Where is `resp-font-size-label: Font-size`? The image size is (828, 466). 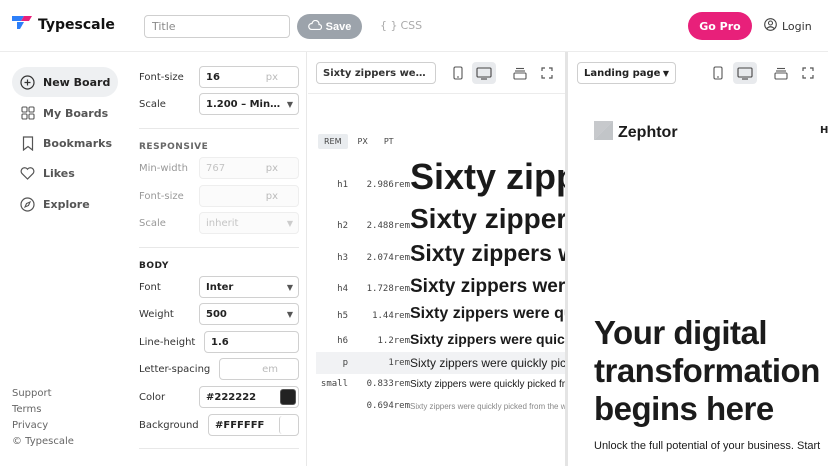 resp-font-size-label: Font-size is located at coordinates (161, 196).